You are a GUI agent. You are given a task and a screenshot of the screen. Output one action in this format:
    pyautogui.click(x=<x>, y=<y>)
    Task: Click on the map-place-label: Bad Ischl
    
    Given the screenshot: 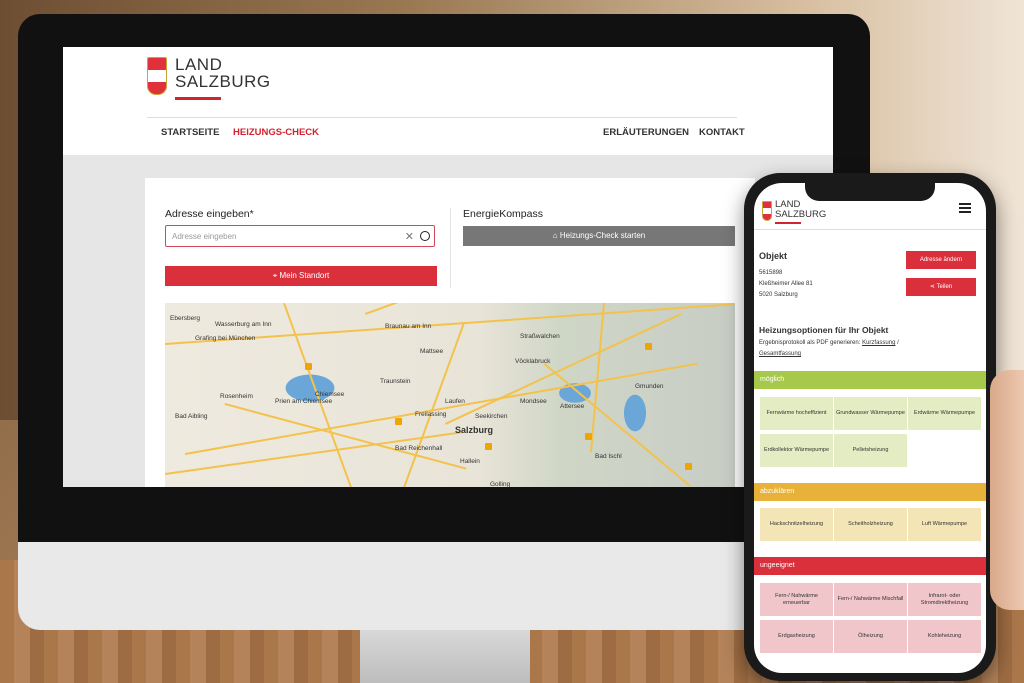 What is the action you would take?
    pyautogui.click(x=608, y=456)
    